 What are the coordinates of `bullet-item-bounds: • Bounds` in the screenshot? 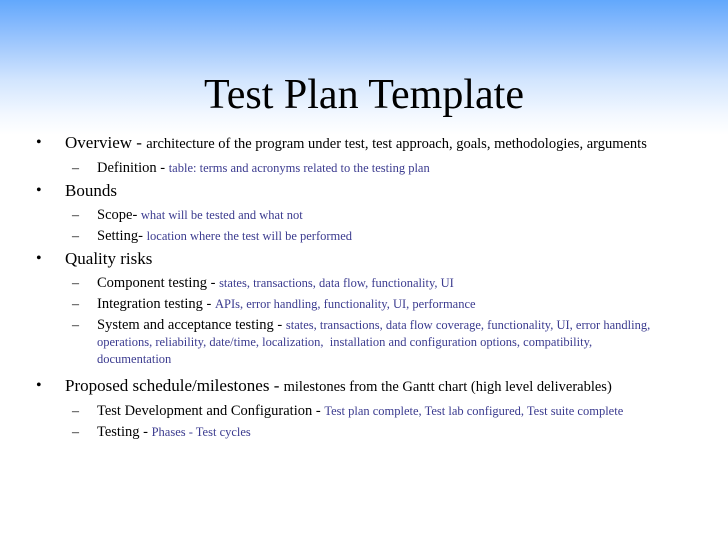 It's located at (364, 191).